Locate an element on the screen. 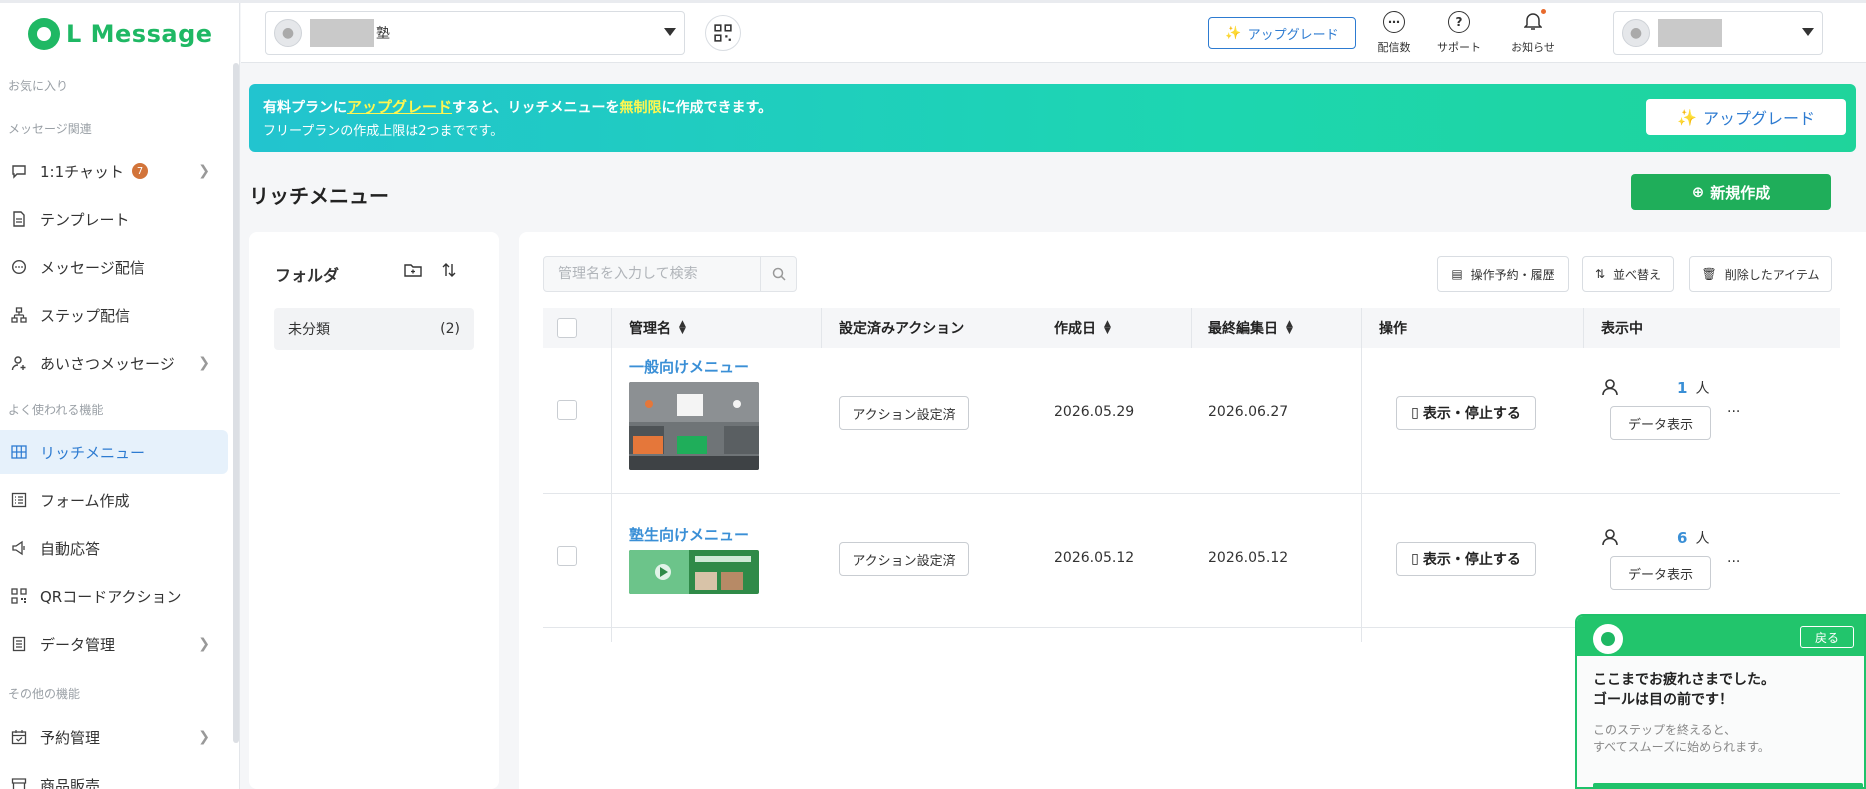 Image resolution: width=1866 pixels, height=789 pixels. sort-icon: ⇅ is located at coordinates (1600, 274).